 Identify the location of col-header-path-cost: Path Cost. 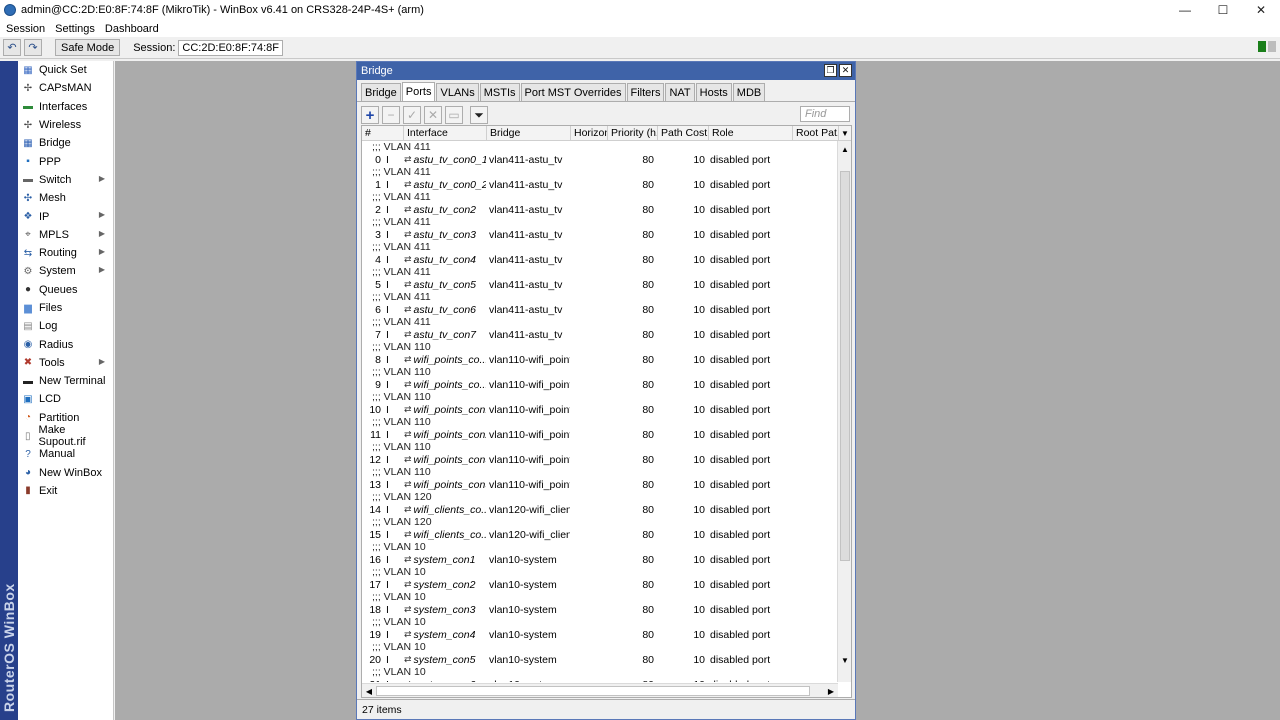
(683, 133).